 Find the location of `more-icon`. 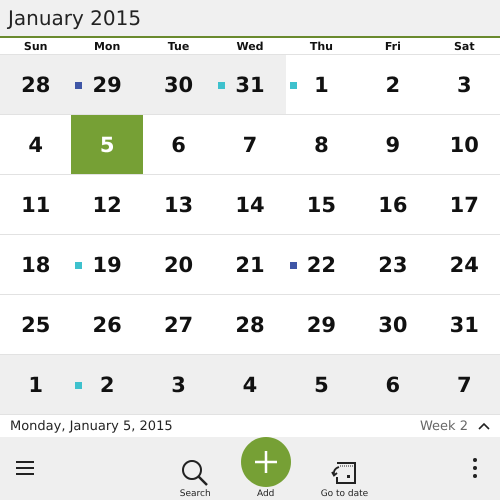

more-icon is located at coordinates (475, 468).